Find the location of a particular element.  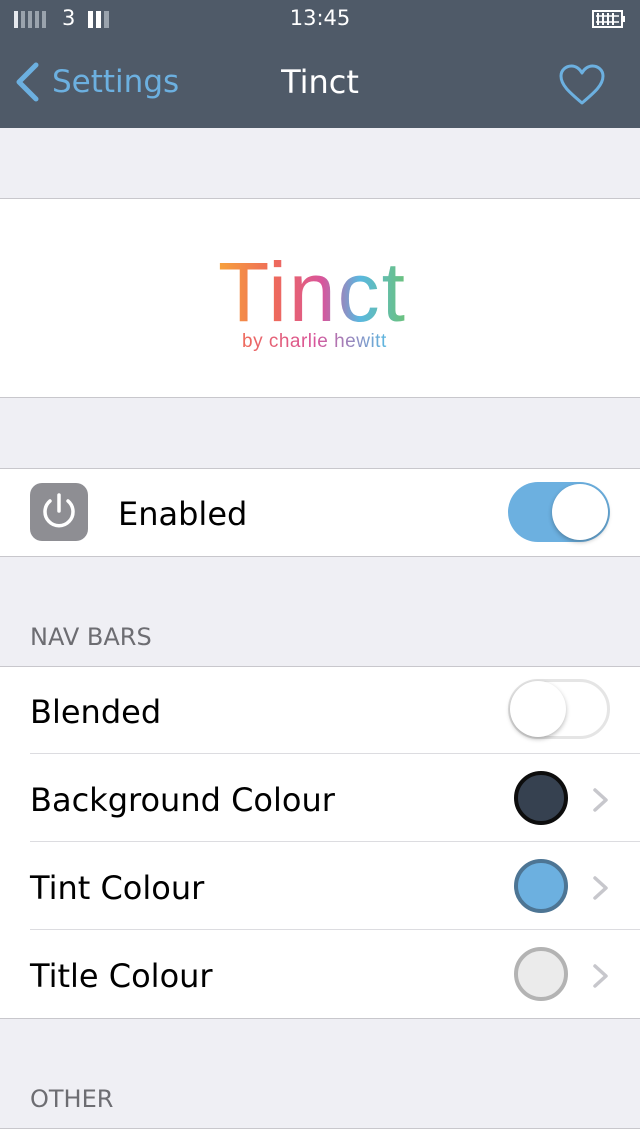

enabled-cell: Enabled is located at coordinates (320, 512).